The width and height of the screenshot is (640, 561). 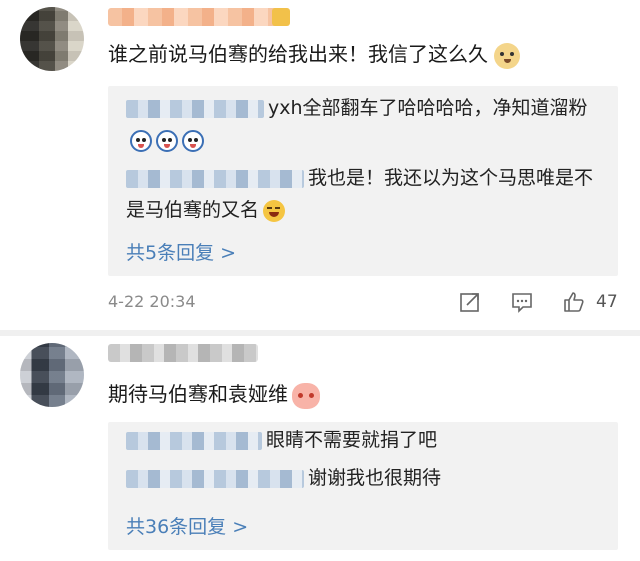 I want to click on comment-icon, so click(x=522, y=302).